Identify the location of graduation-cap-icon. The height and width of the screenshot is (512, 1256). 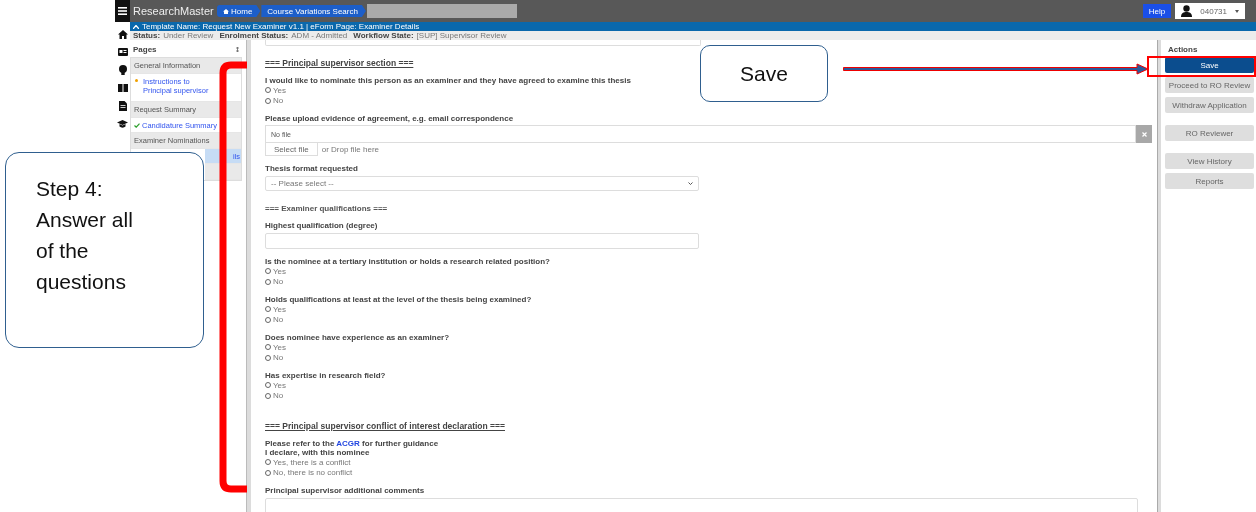
(122, 124).